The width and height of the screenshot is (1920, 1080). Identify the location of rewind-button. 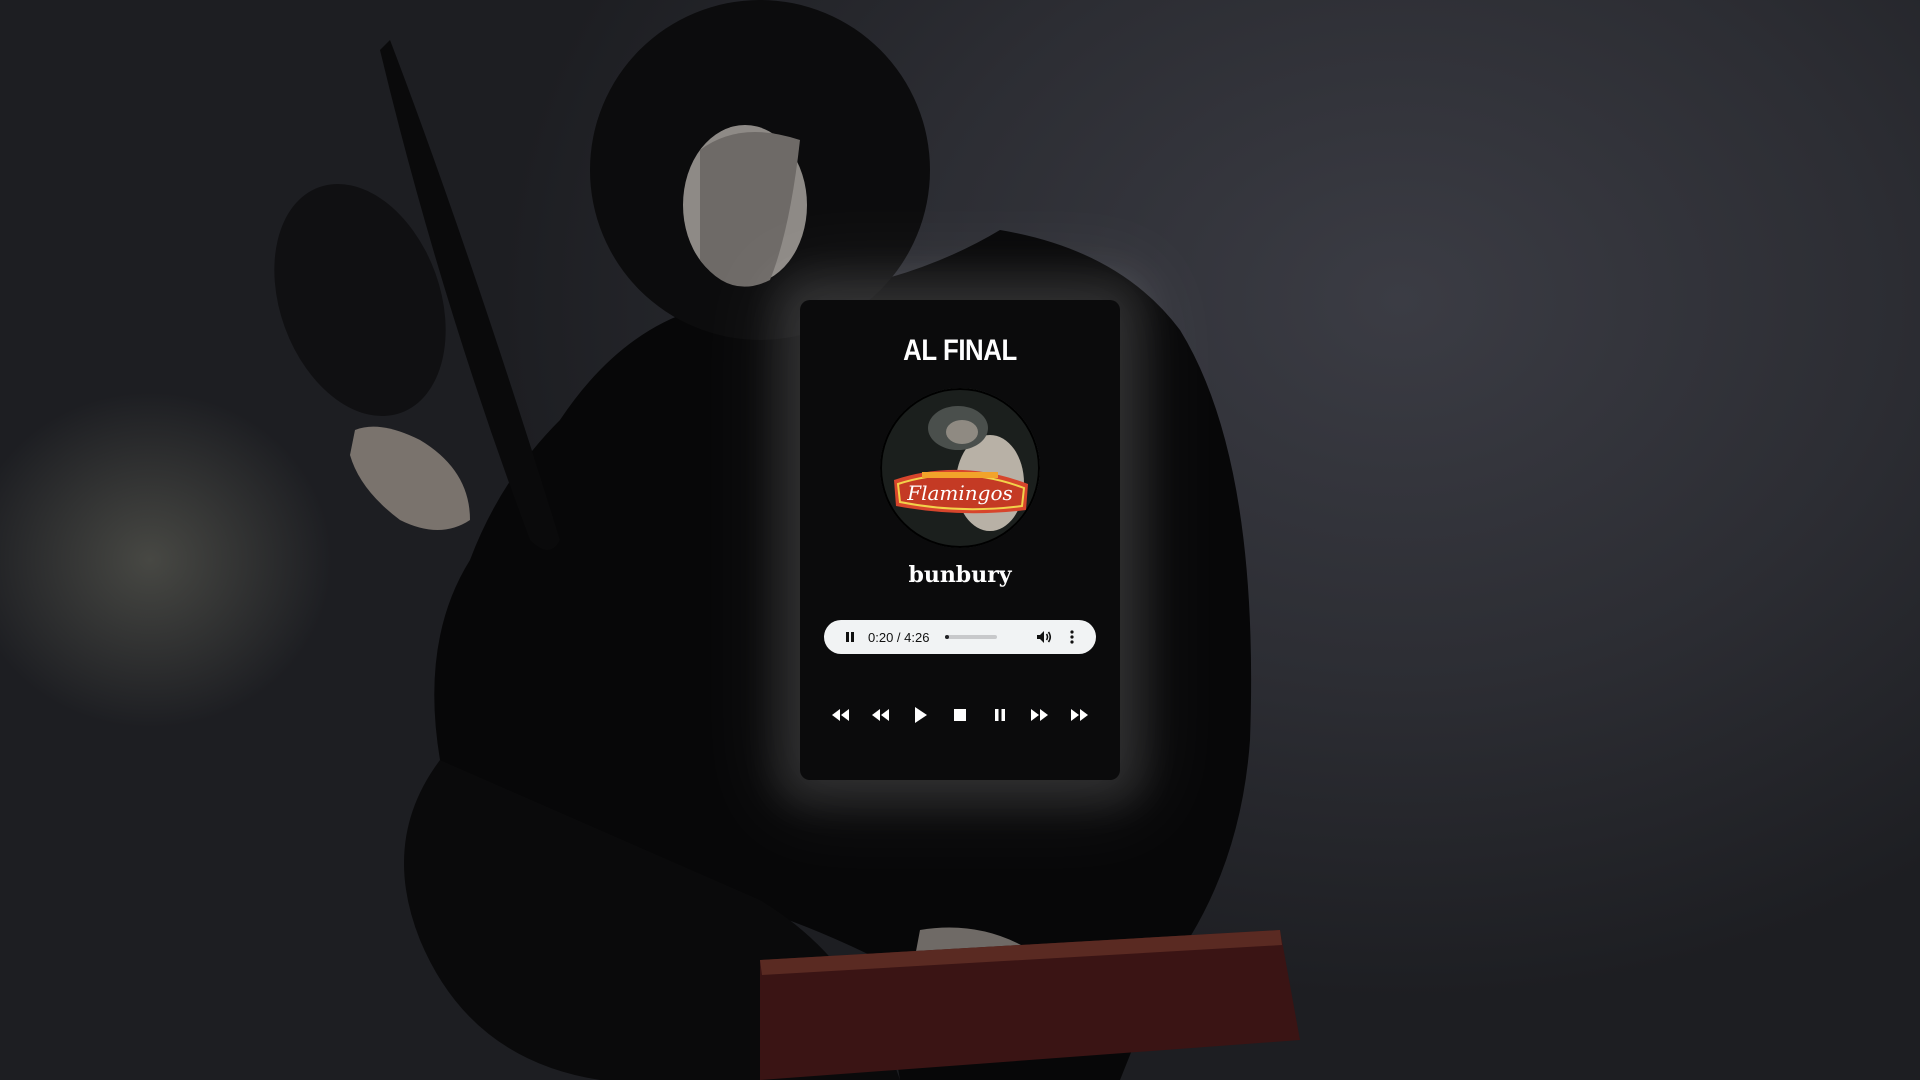
(881, 715).